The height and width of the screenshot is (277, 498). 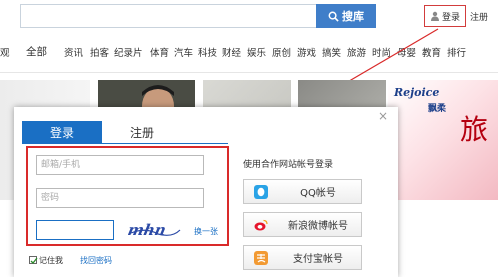 I want to click on nav-item: 体育, so click(x=159, y=52).